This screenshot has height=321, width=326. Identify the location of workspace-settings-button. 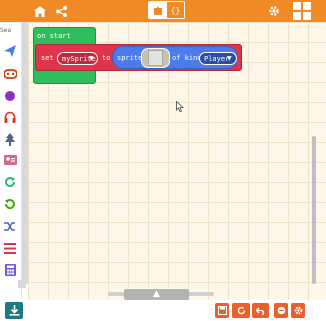
(298, 310).